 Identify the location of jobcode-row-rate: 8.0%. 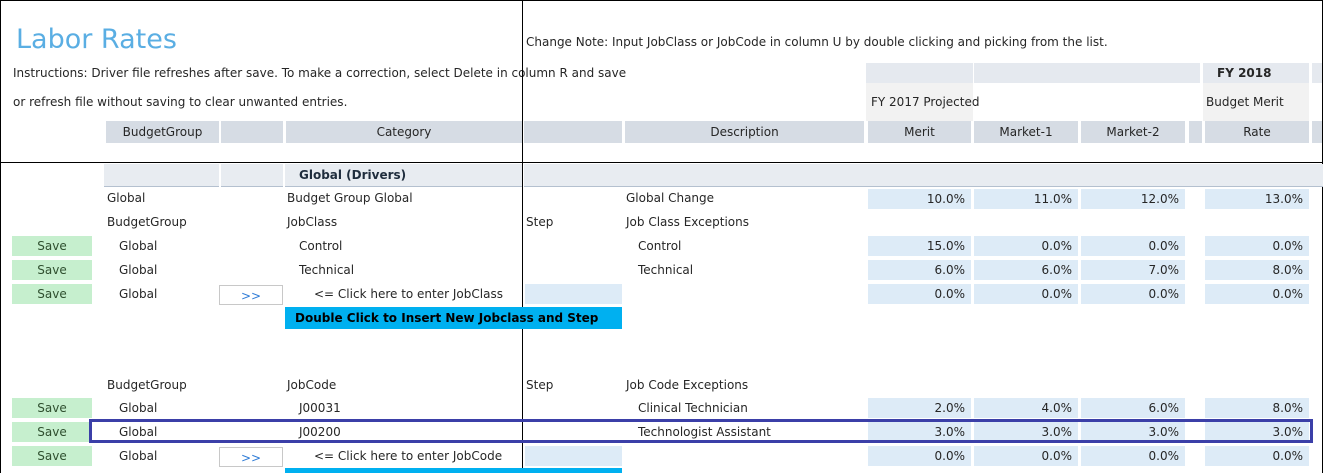
(1257, 408).